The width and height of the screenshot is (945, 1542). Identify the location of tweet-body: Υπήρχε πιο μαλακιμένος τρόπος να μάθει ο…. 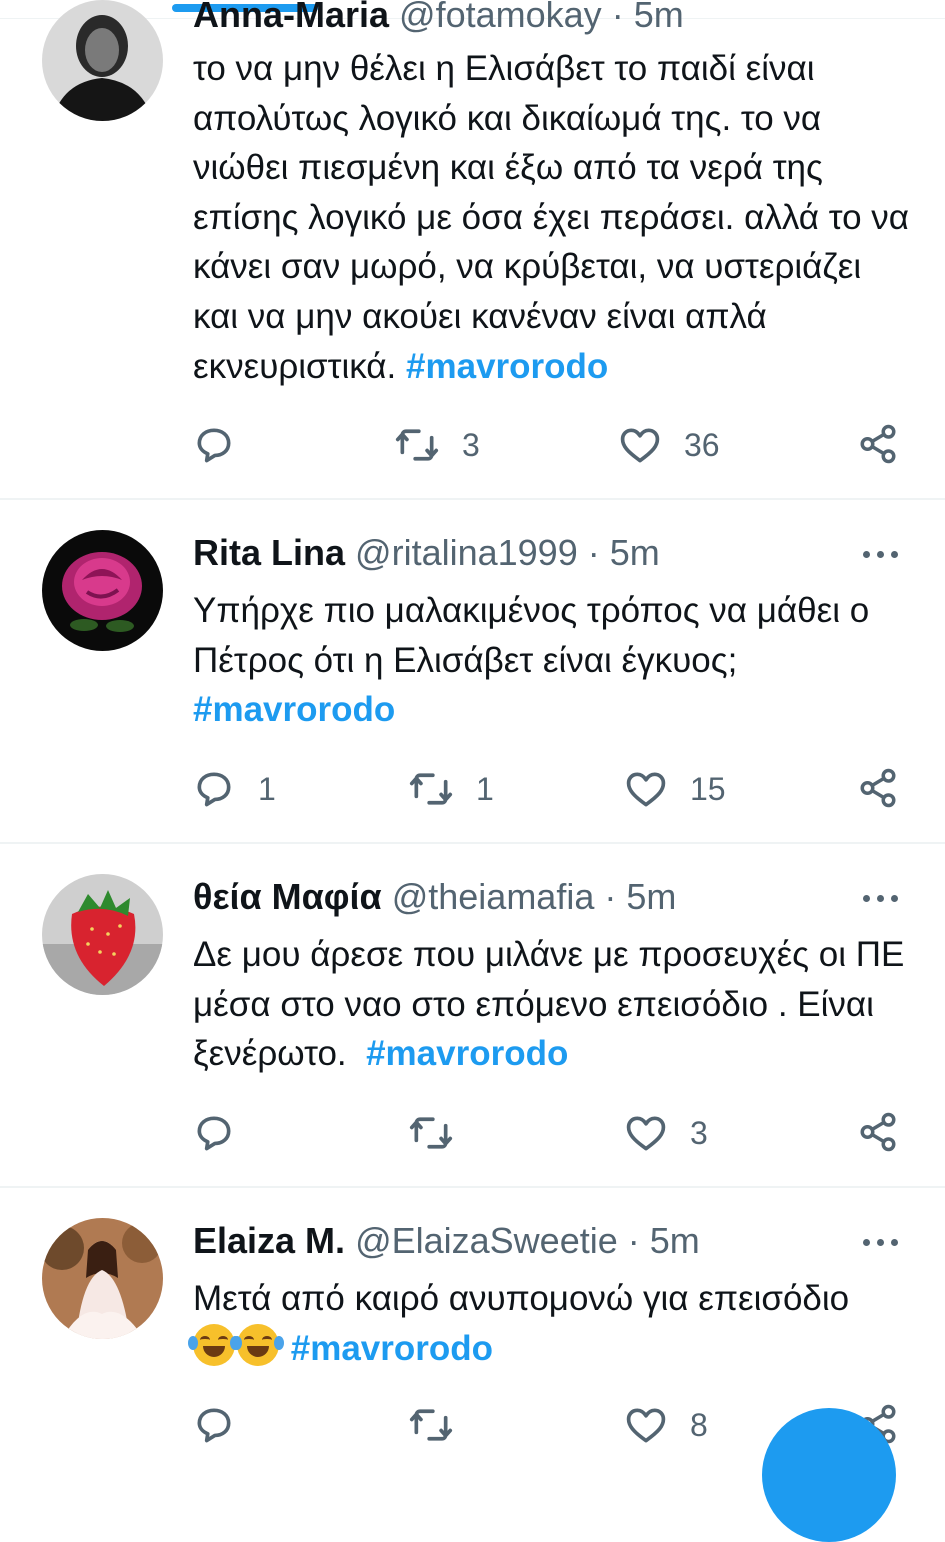
(531, 635).